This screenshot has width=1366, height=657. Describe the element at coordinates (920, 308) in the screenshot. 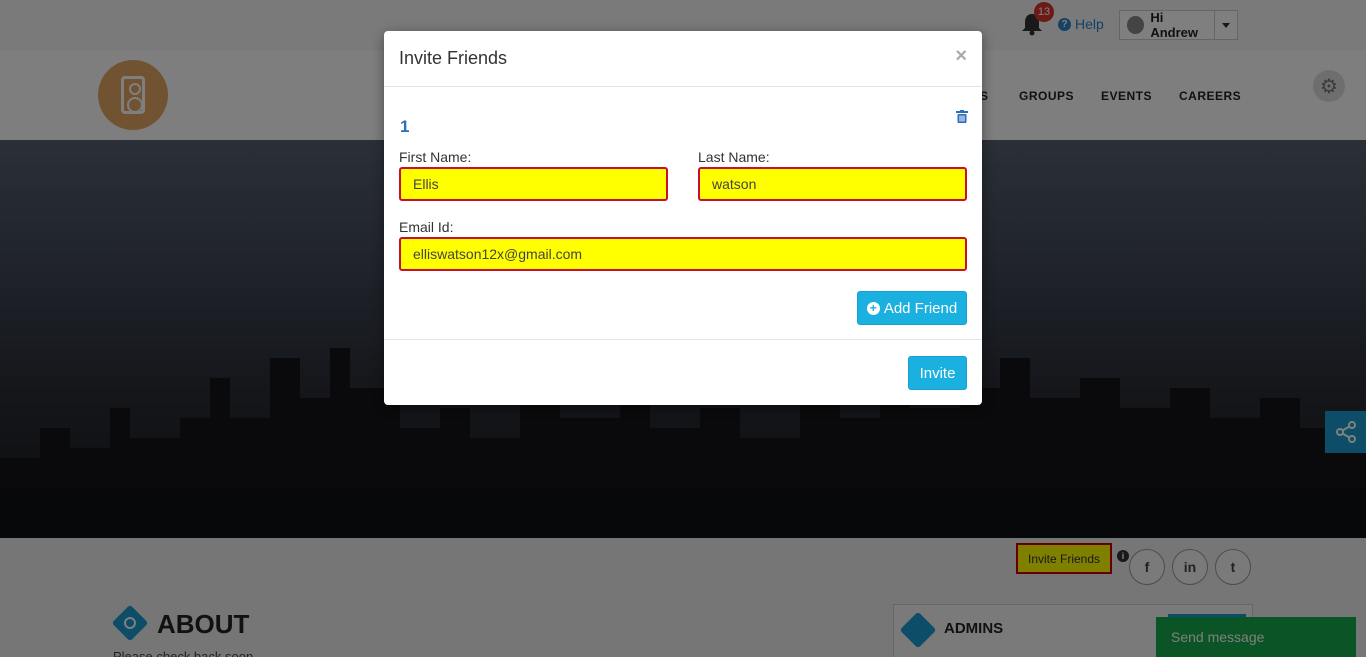

I see `add-friend-label: Add Friend` at that location.